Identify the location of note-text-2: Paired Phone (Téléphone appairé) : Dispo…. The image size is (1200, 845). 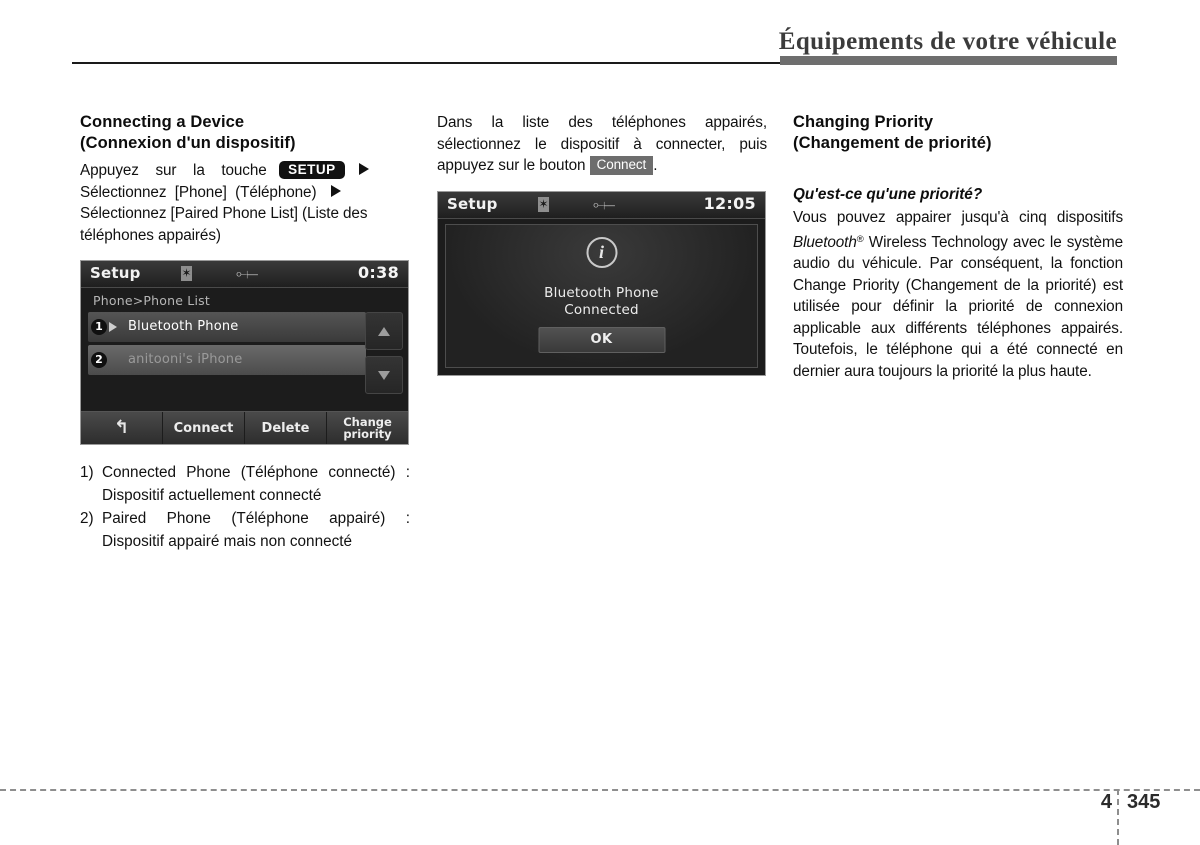
(256, 530).